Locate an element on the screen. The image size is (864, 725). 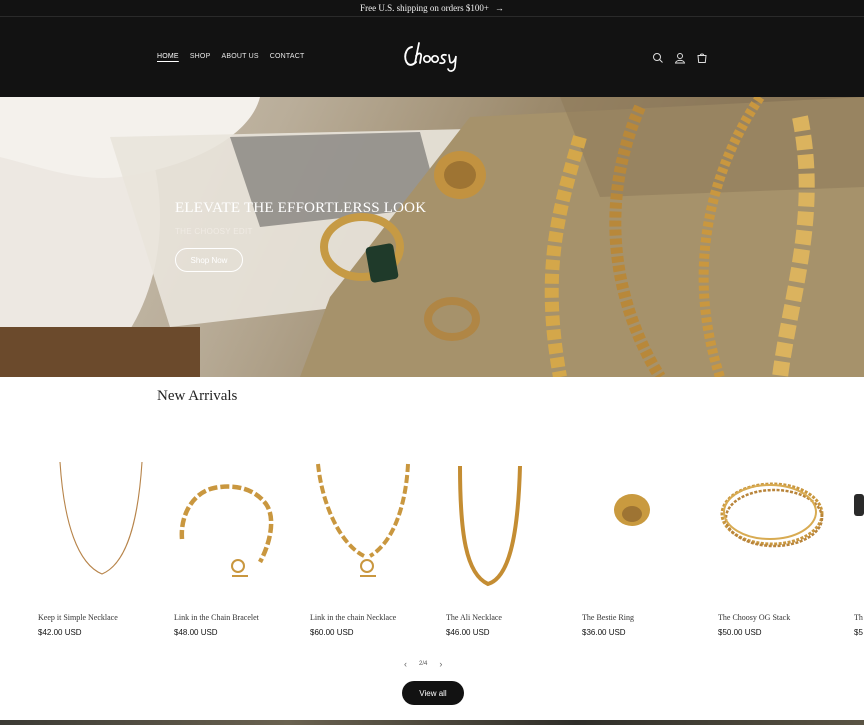
hero-title: ELEVATE THE EFFORTLERSS LOOK is located at coordinates (301, 208).